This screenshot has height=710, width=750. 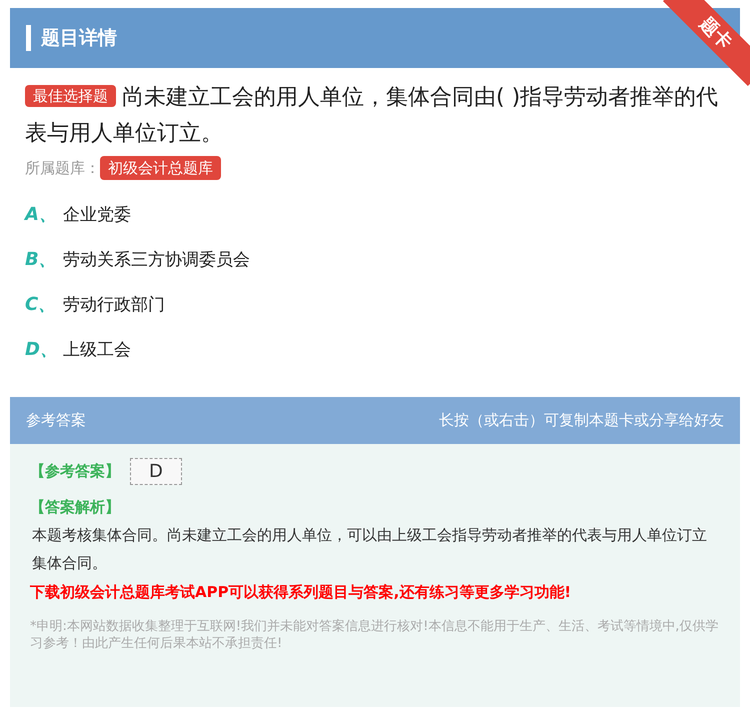 What do you see at coordinates (160, 168) in the screenshot?
I see `bank-tag: 初级会计总题库` at bounding box center [160, 168].